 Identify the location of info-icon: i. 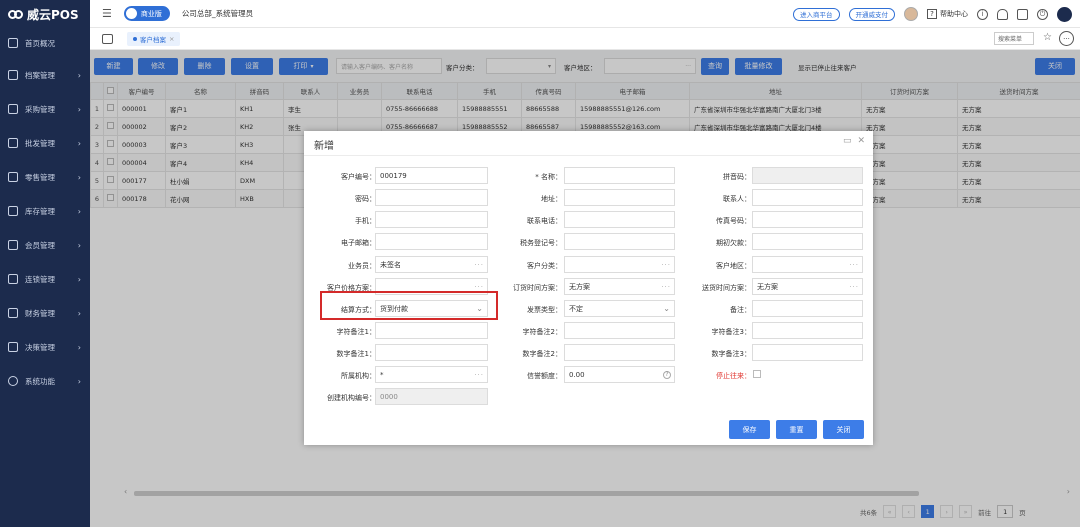
(982, 14).